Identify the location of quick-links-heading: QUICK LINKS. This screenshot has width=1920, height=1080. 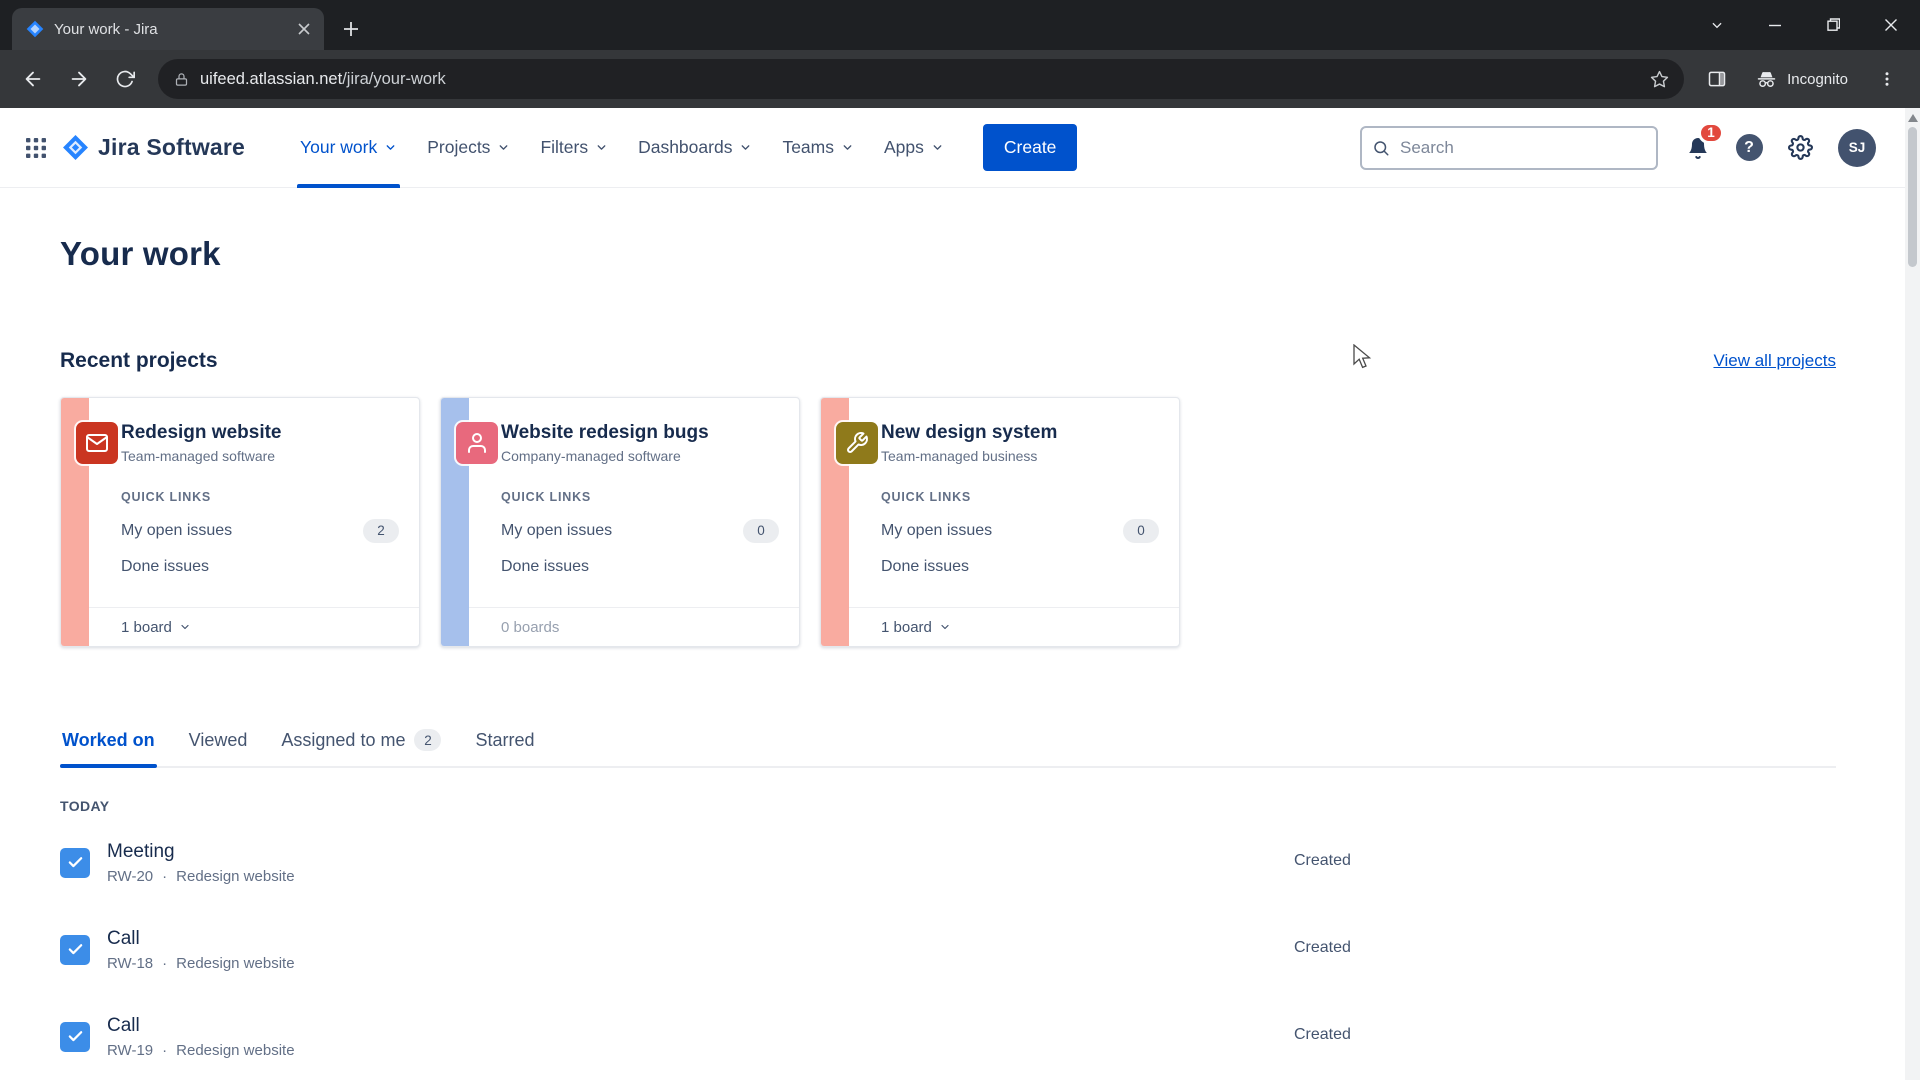
(926, 496).